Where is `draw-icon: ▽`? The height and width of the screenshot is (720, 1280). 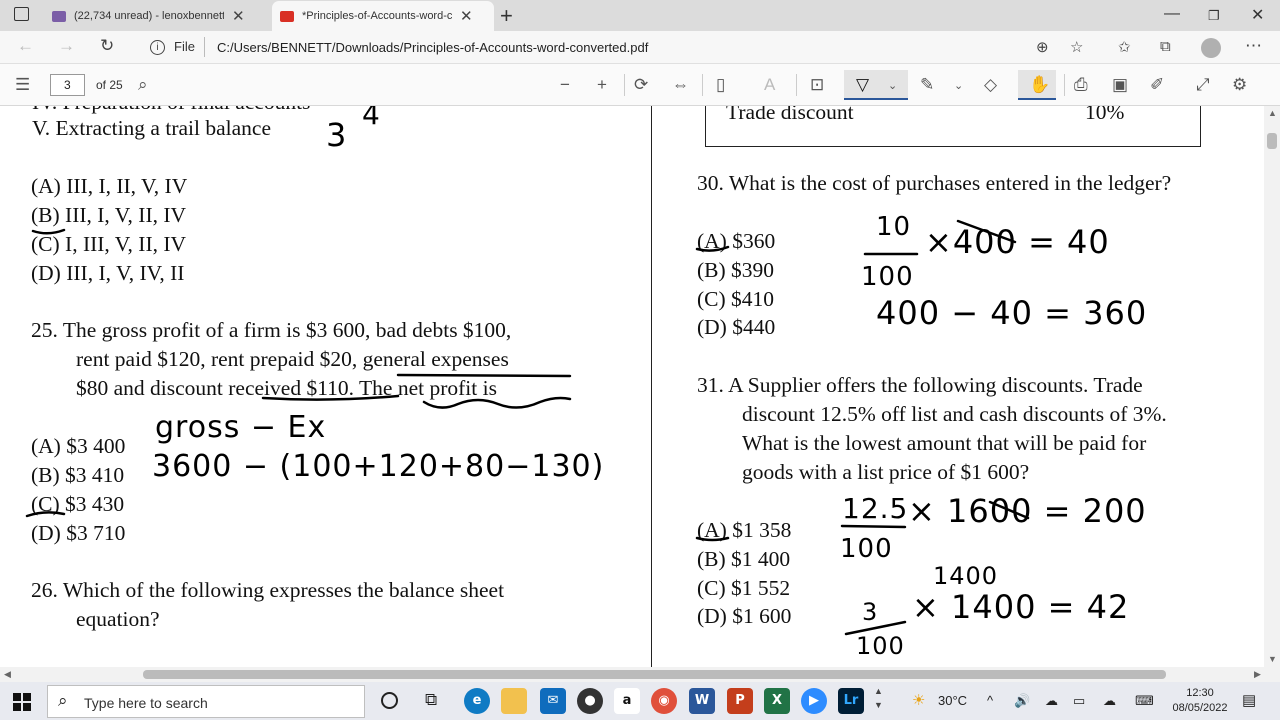 draw-icon: ▽ is located at coordinates (862, 85).